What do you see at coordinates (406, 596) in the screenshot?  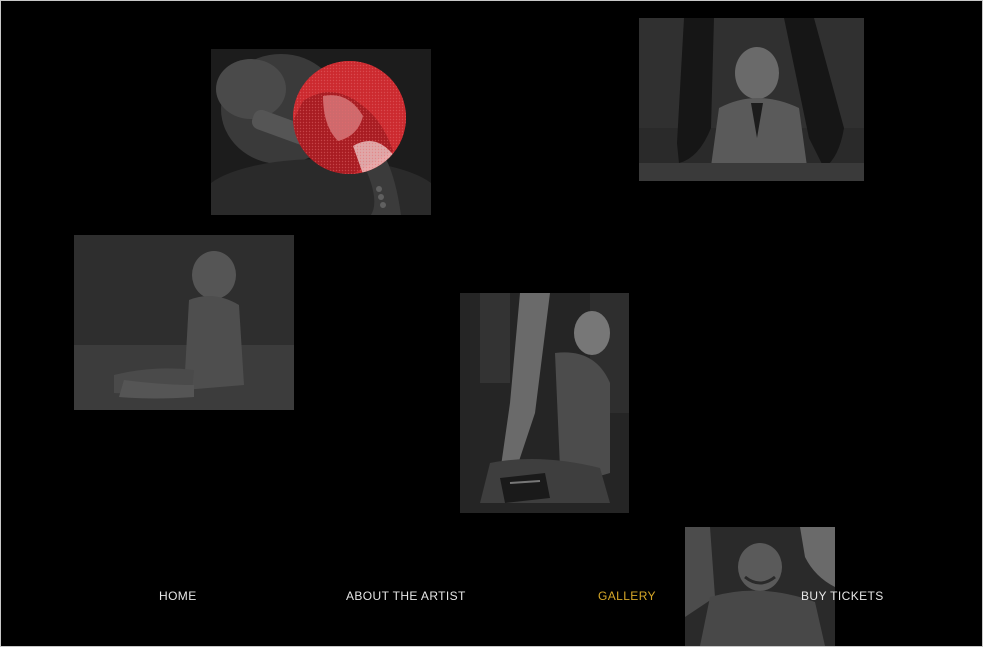 I see `nav-about-artist-link: ABOUT THE ARTIST` at bounding box center [406, 596].